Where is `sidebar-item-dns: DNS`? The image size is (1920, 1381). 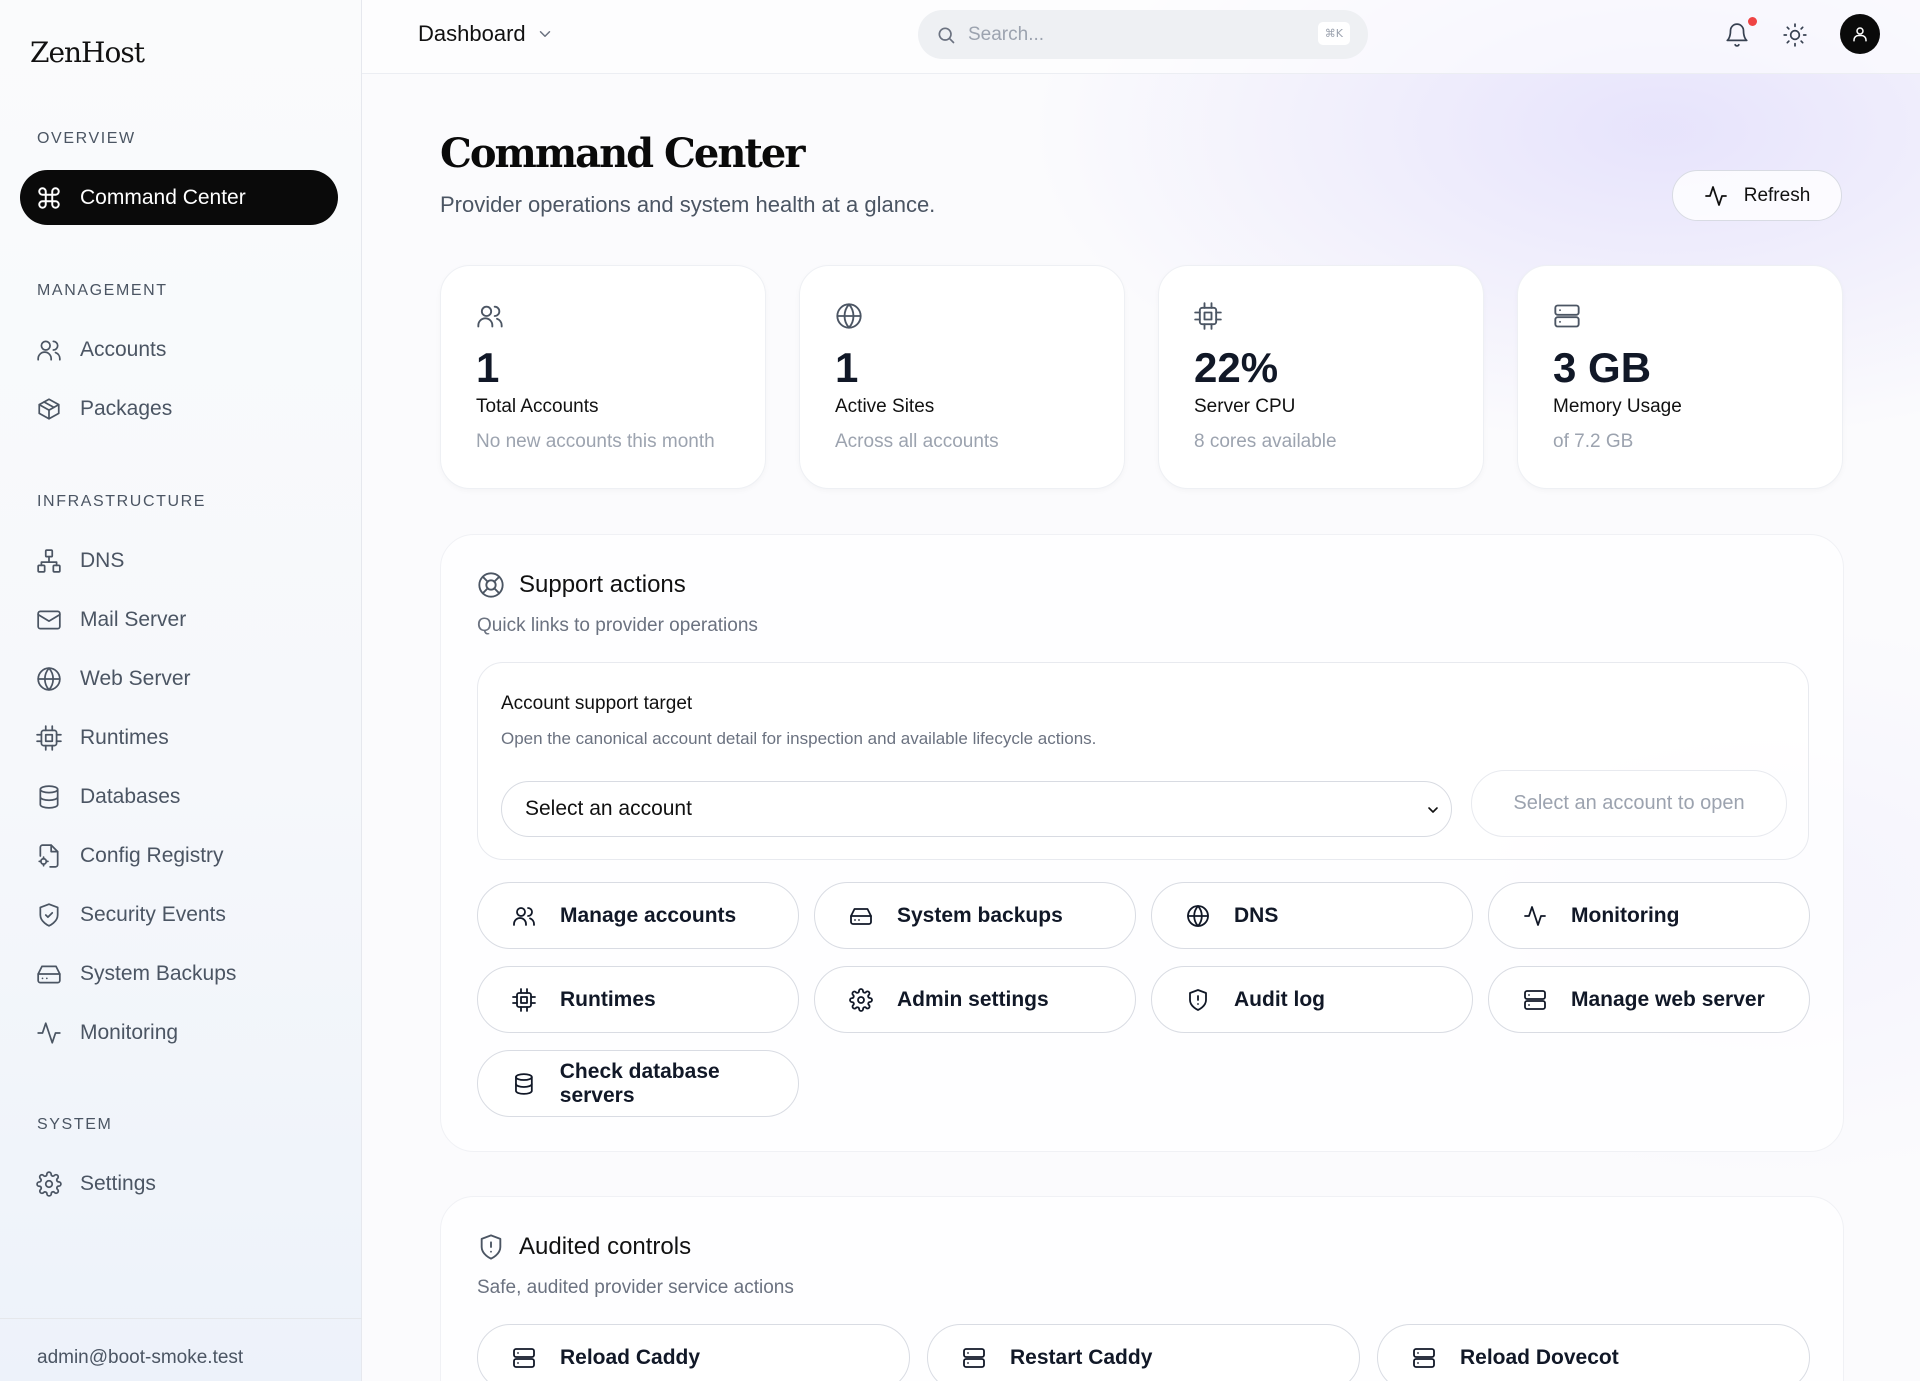 sidebar-item-dns: DNS is located at coordinates (179, 560).